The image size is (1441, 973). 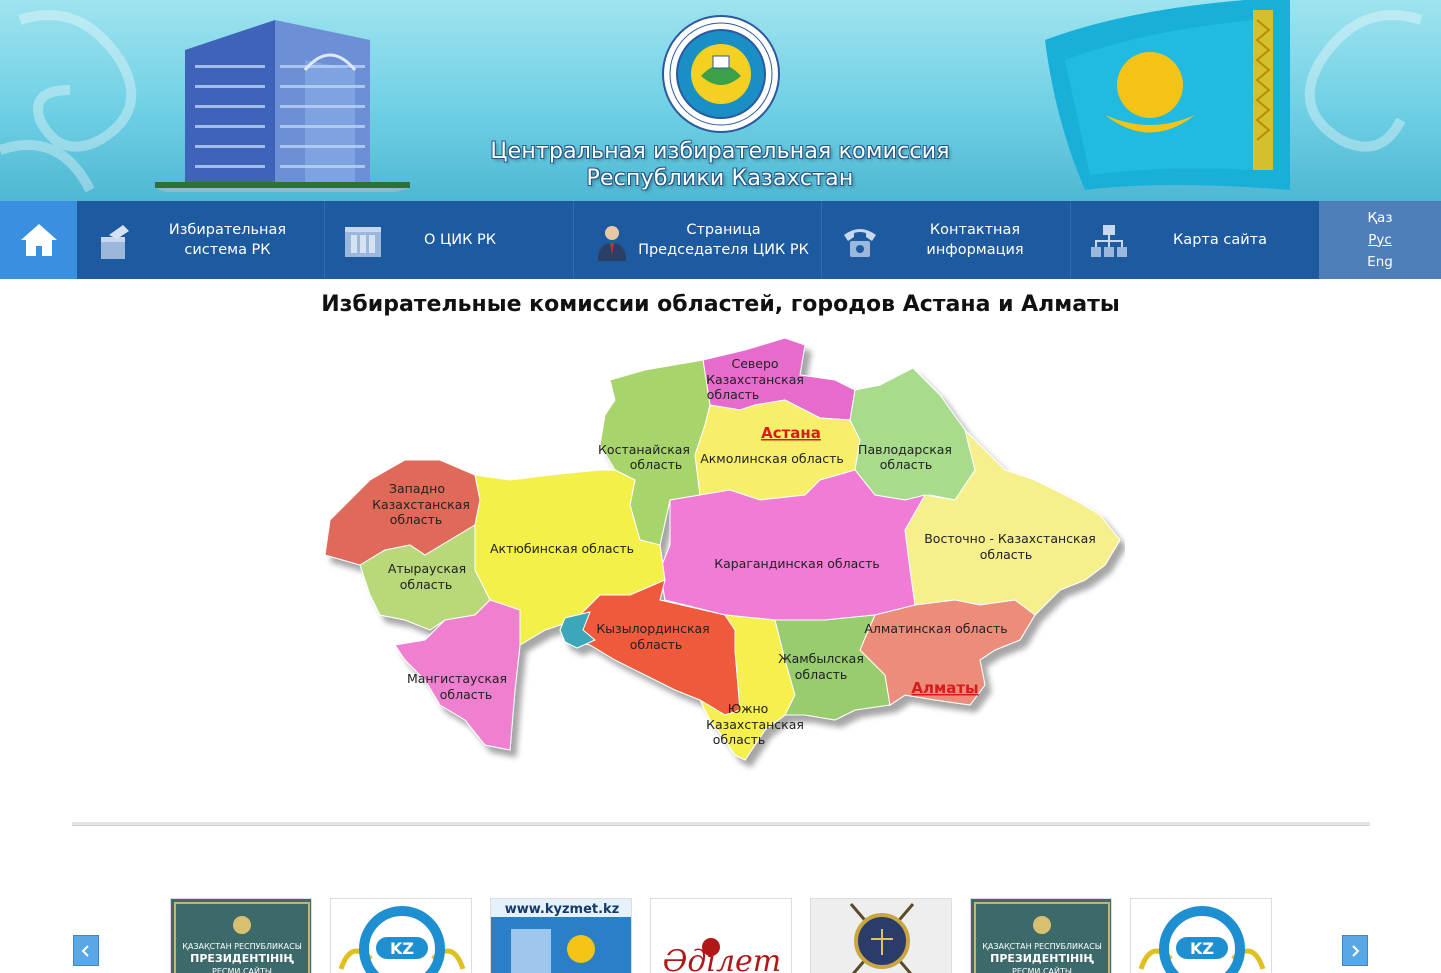 What do you see at coordinates (723, 240) in the screenshot?
I see `nav-item-label: Страница Председателя ЦИК РК` at bounding box center [723, 240].